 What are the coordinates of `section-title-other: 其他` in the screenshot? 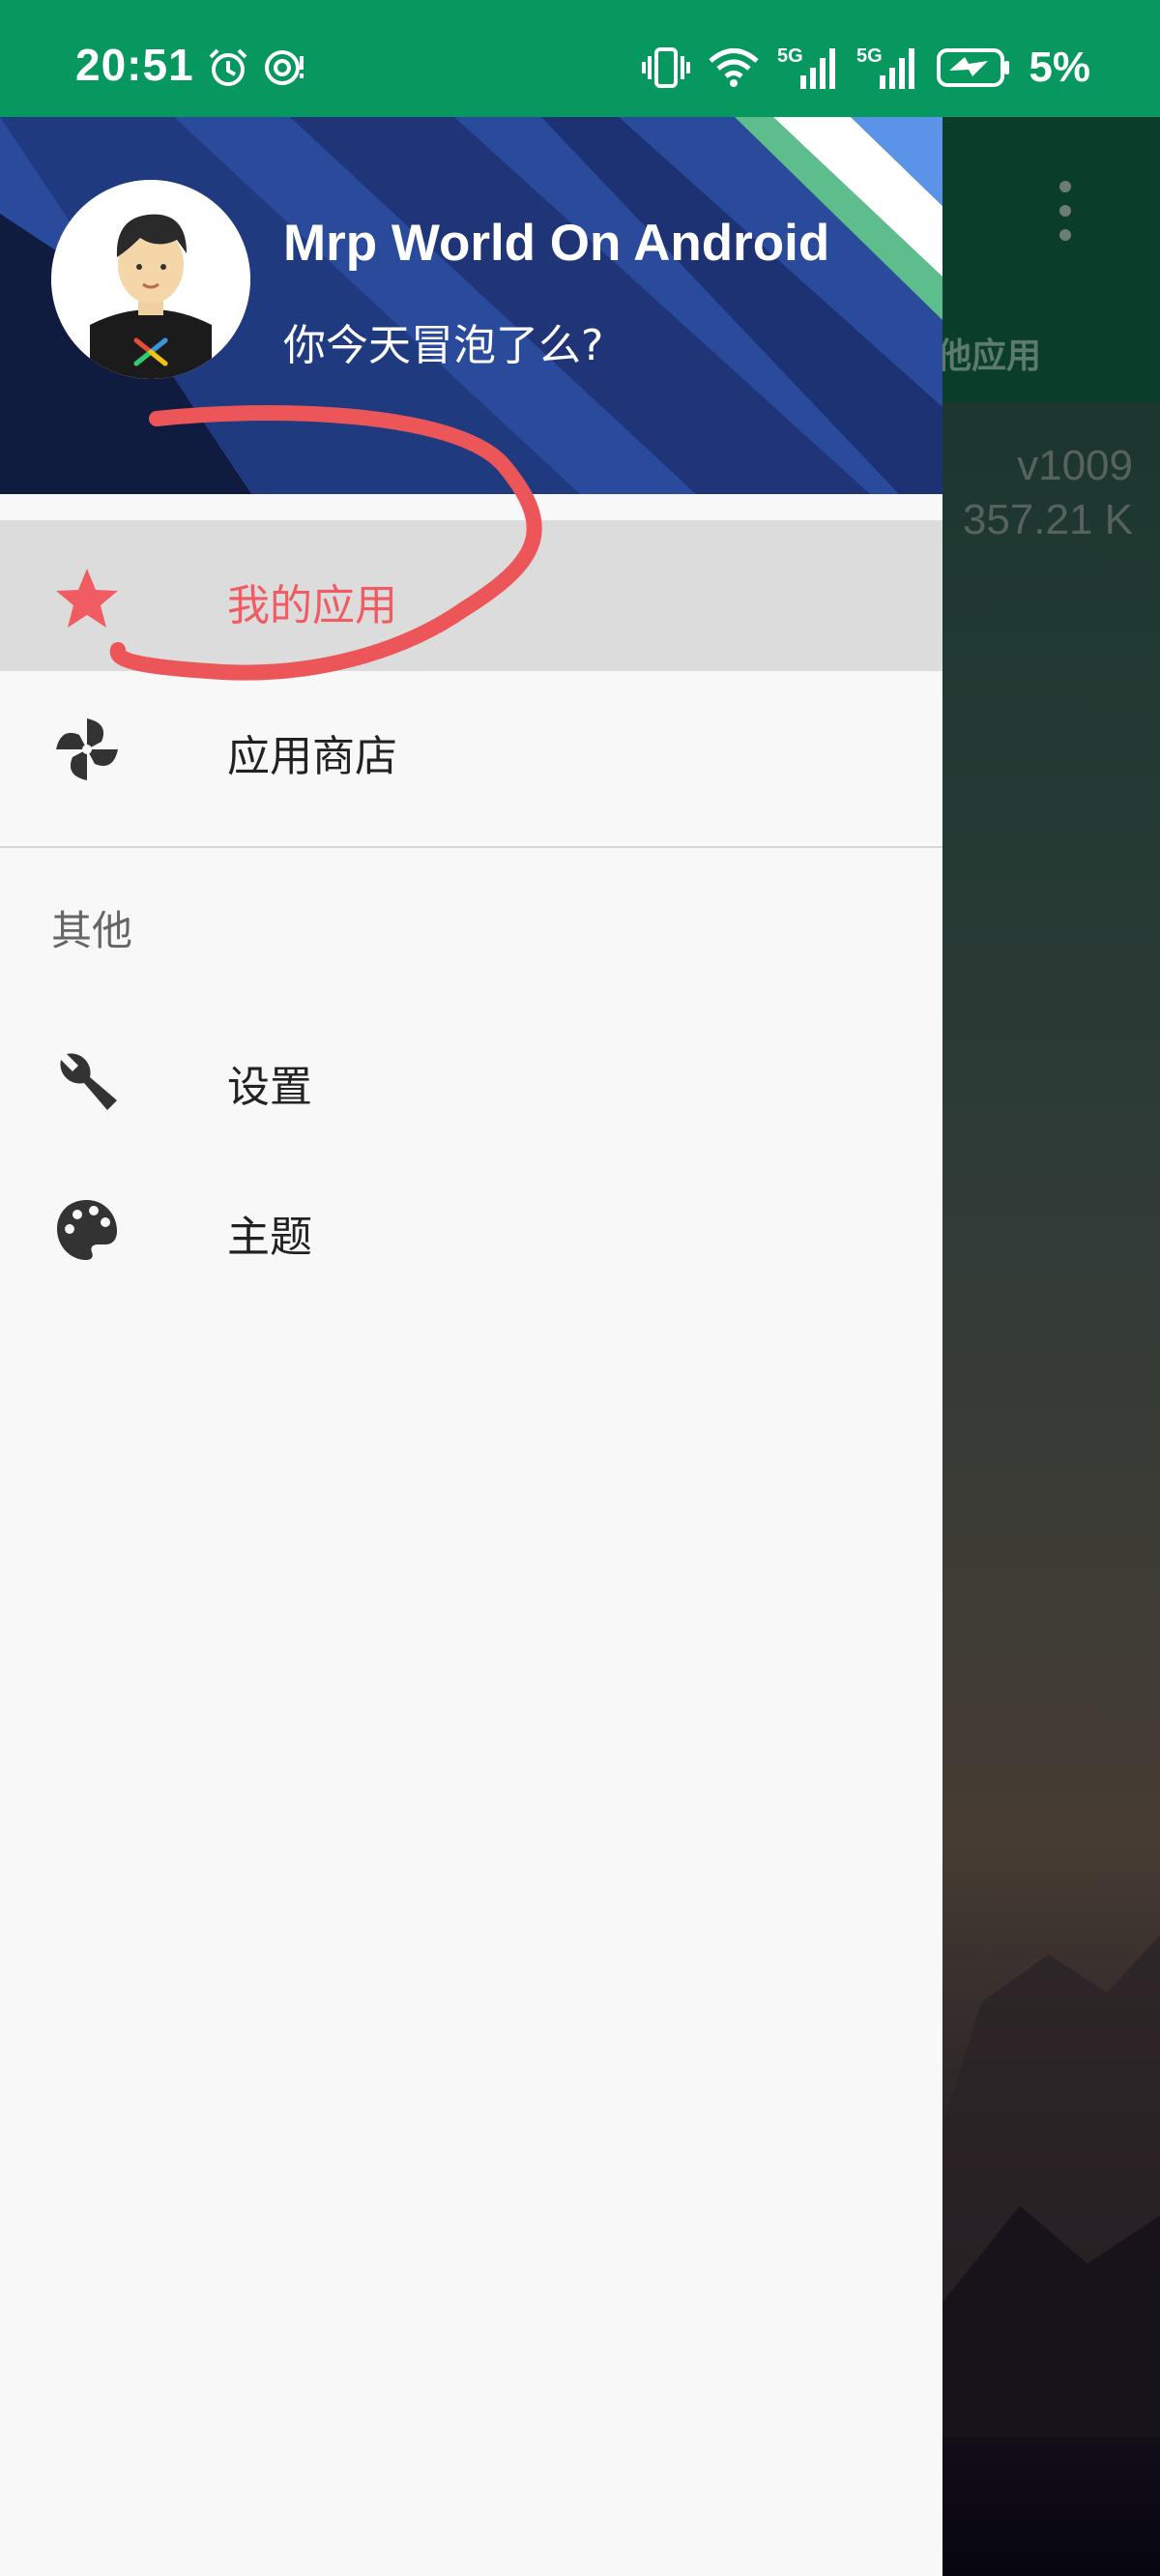 It's located at (92, 930).